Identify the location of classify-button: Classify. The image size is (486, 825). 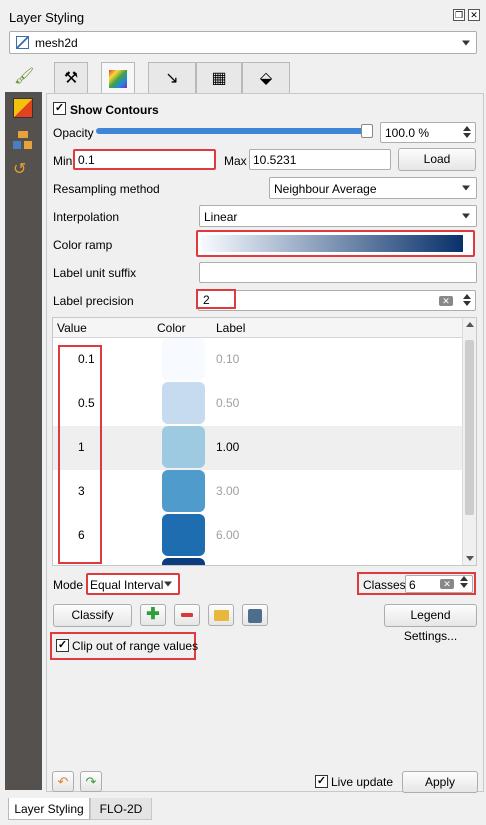
(92, 615).